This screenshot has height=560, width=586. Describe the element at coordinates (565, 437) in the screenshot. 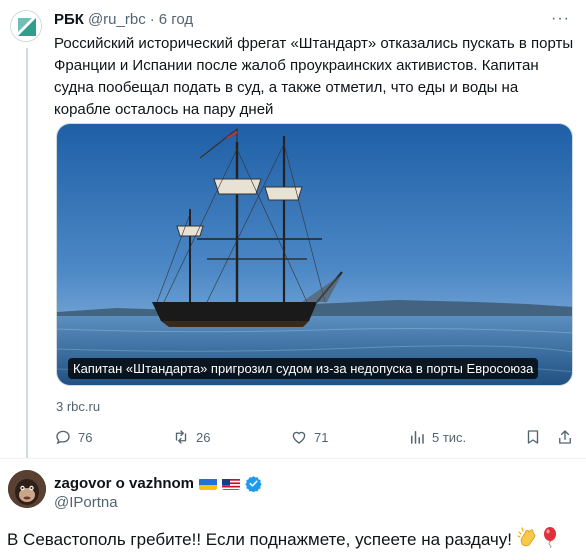

I see `share-icon` at that location.